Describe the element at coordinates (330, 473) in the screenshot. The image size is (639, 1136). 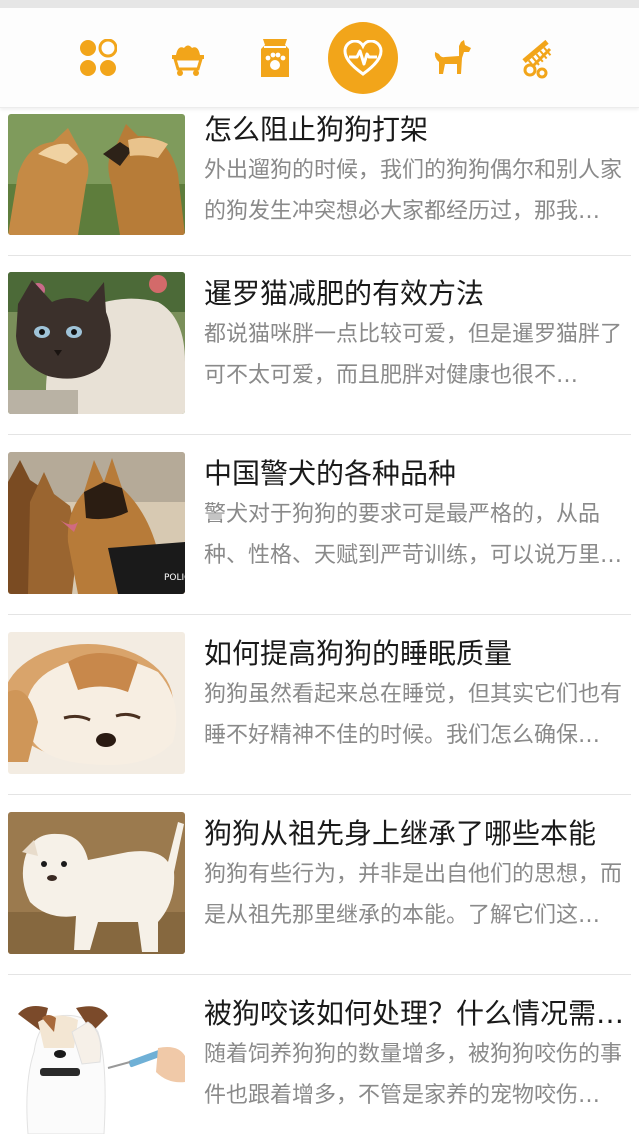
I see `article-title: 中国警犬的各种品种` at that location.